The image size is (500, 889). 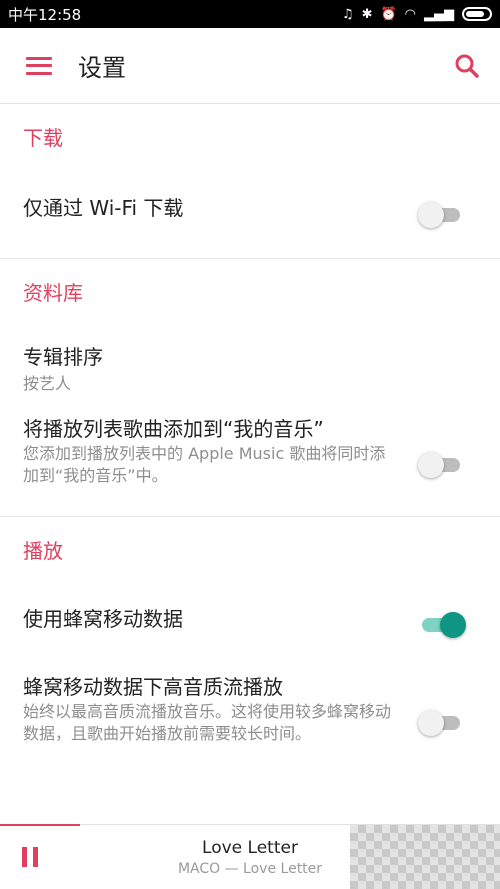 What do you see at coordinates (45, 14) in the screenshot?
I see `status-time: 中午12:58` at bounding box center [45, 14].